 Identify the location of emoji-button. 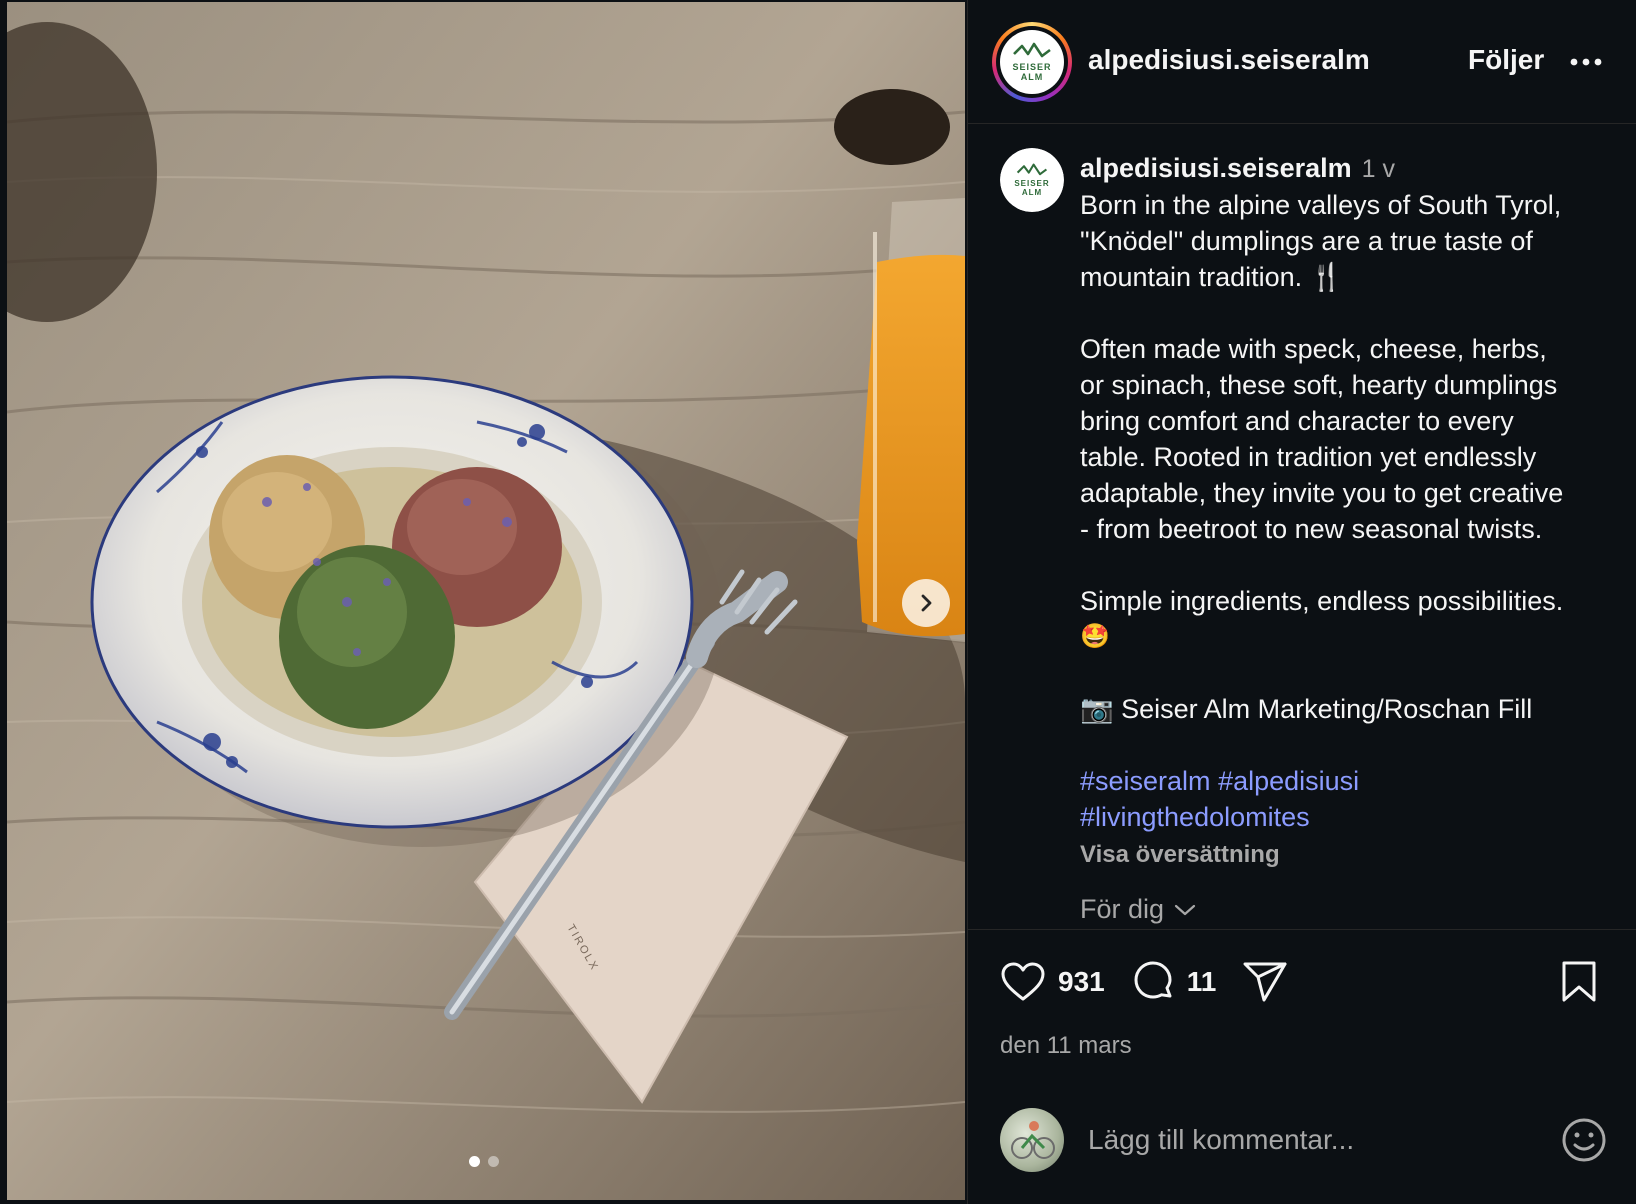
(1584, 1142).